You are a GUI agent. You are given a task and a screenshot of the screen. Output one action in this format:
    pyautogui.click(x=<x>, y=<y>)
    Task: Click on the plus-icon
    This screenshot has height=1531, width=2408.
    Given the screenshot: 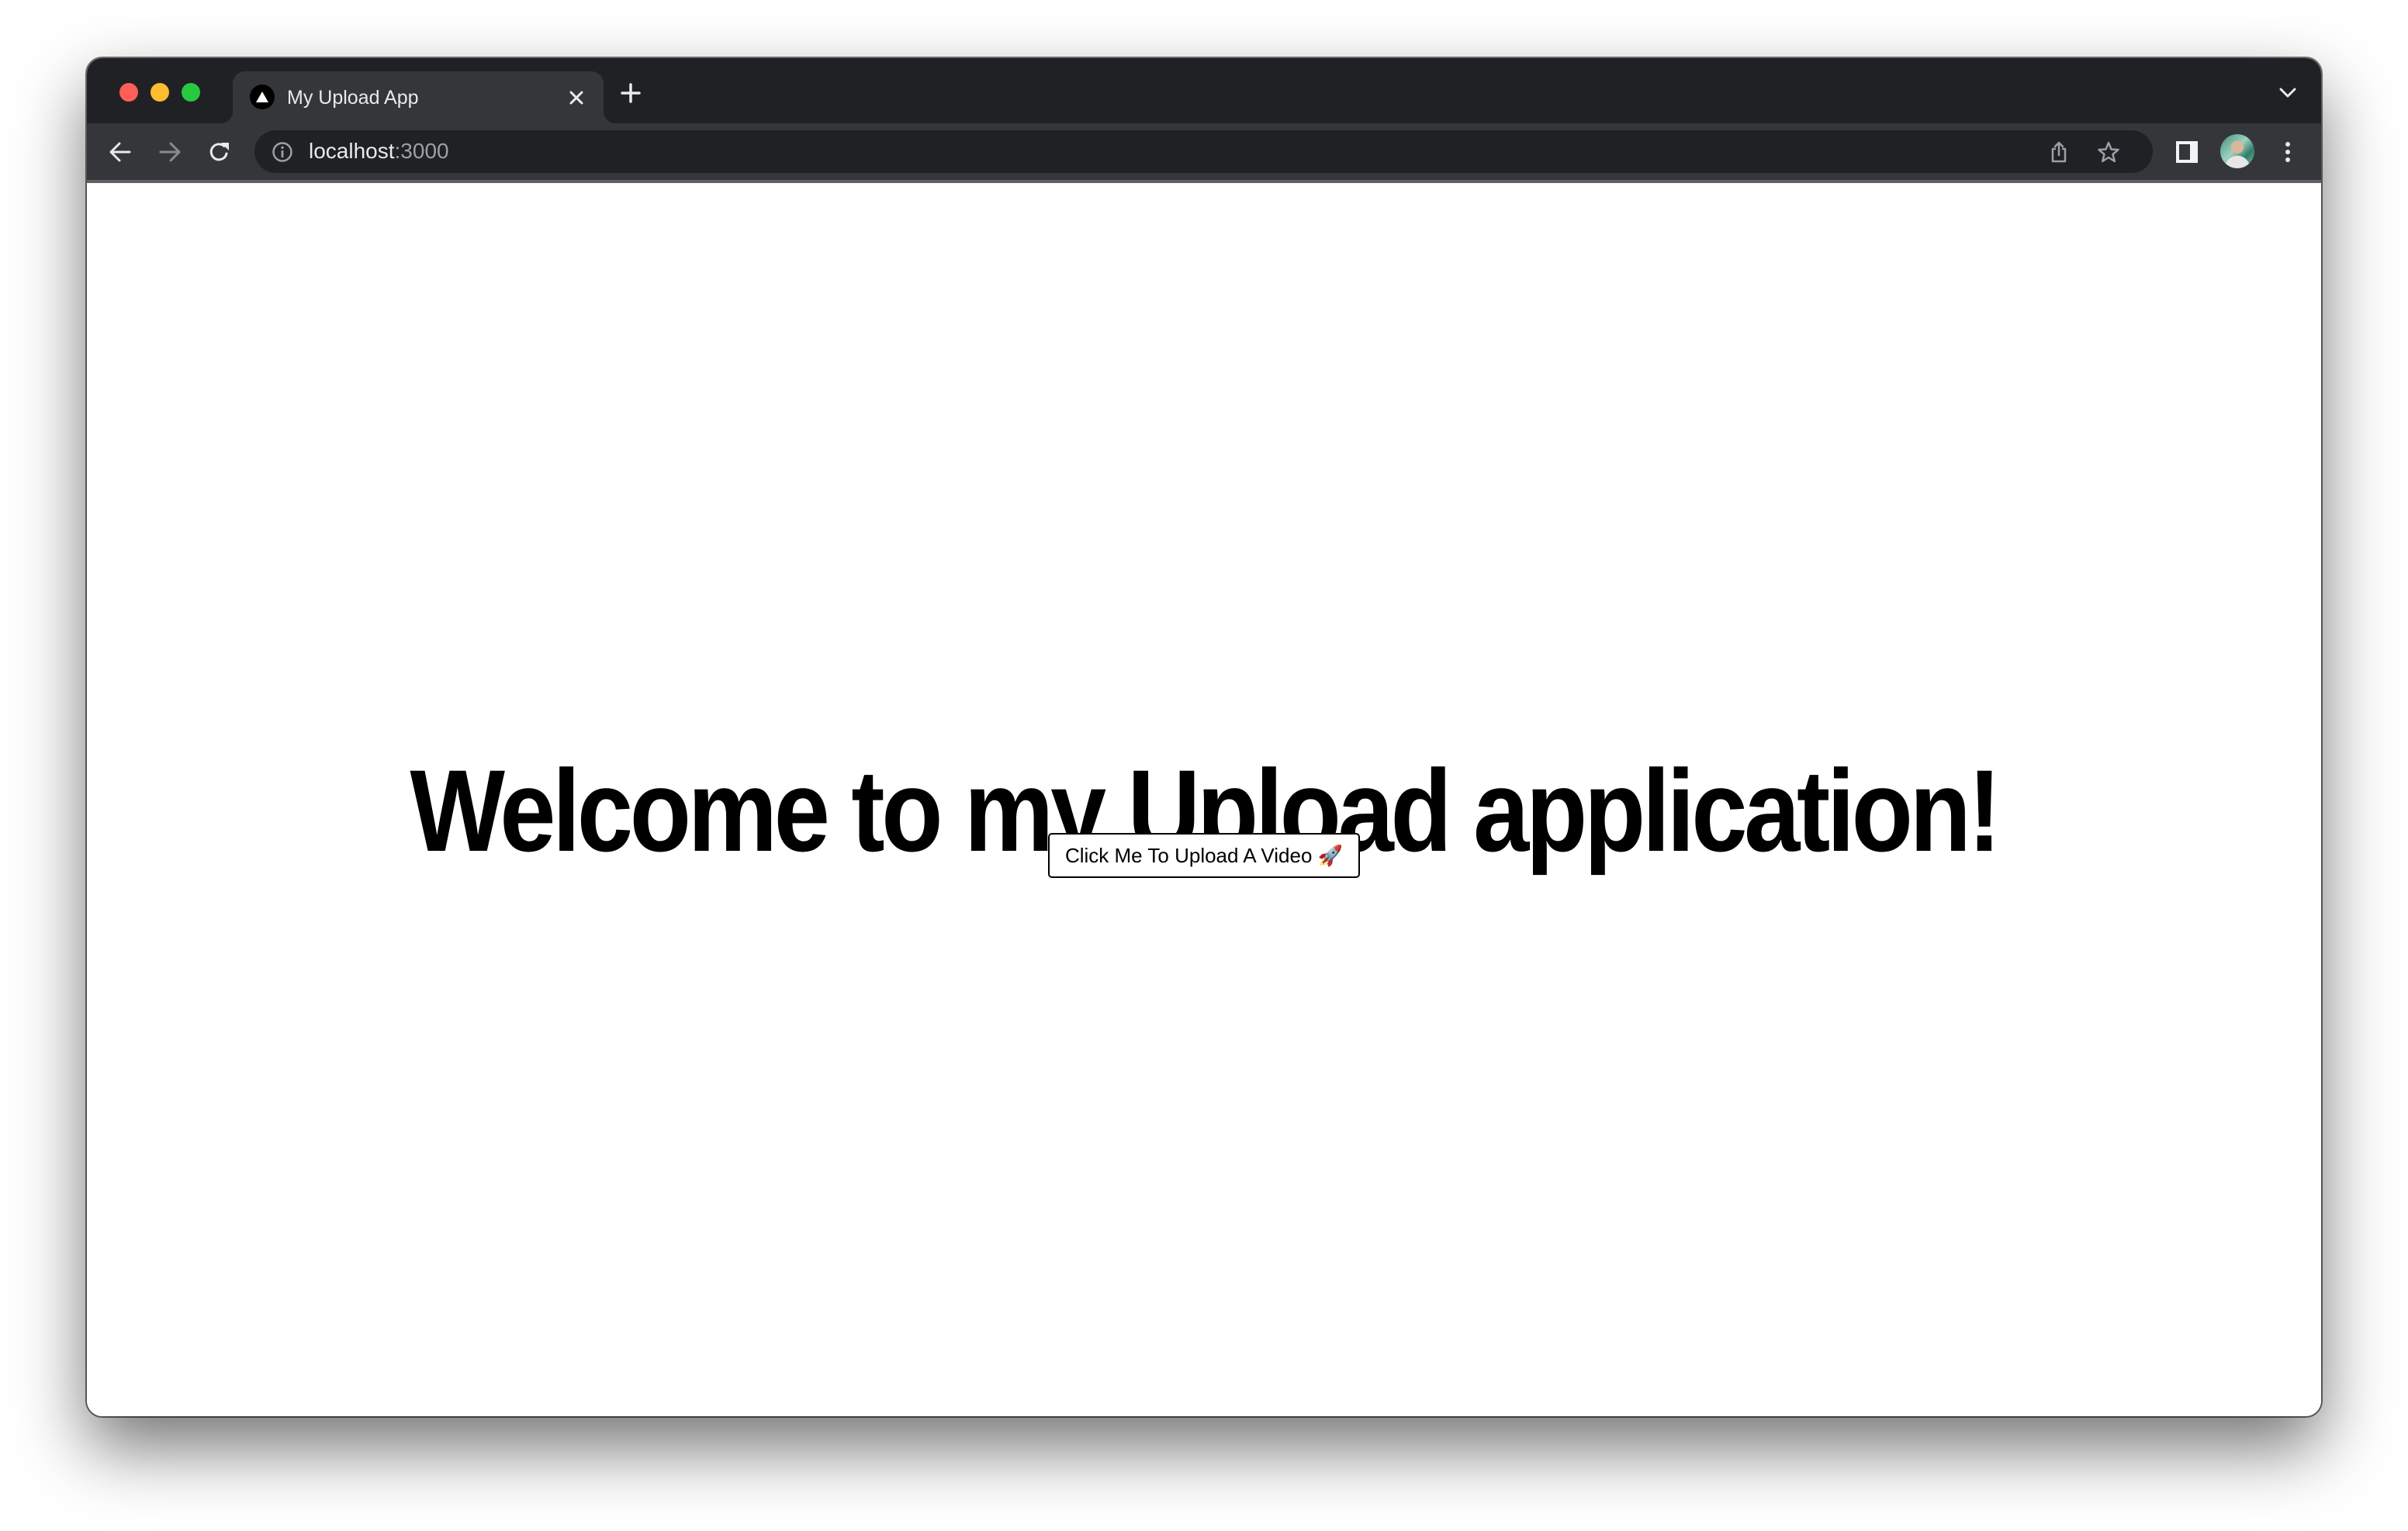 What is the action you would take?
    pyautogui.click(x=631, y=93)
    